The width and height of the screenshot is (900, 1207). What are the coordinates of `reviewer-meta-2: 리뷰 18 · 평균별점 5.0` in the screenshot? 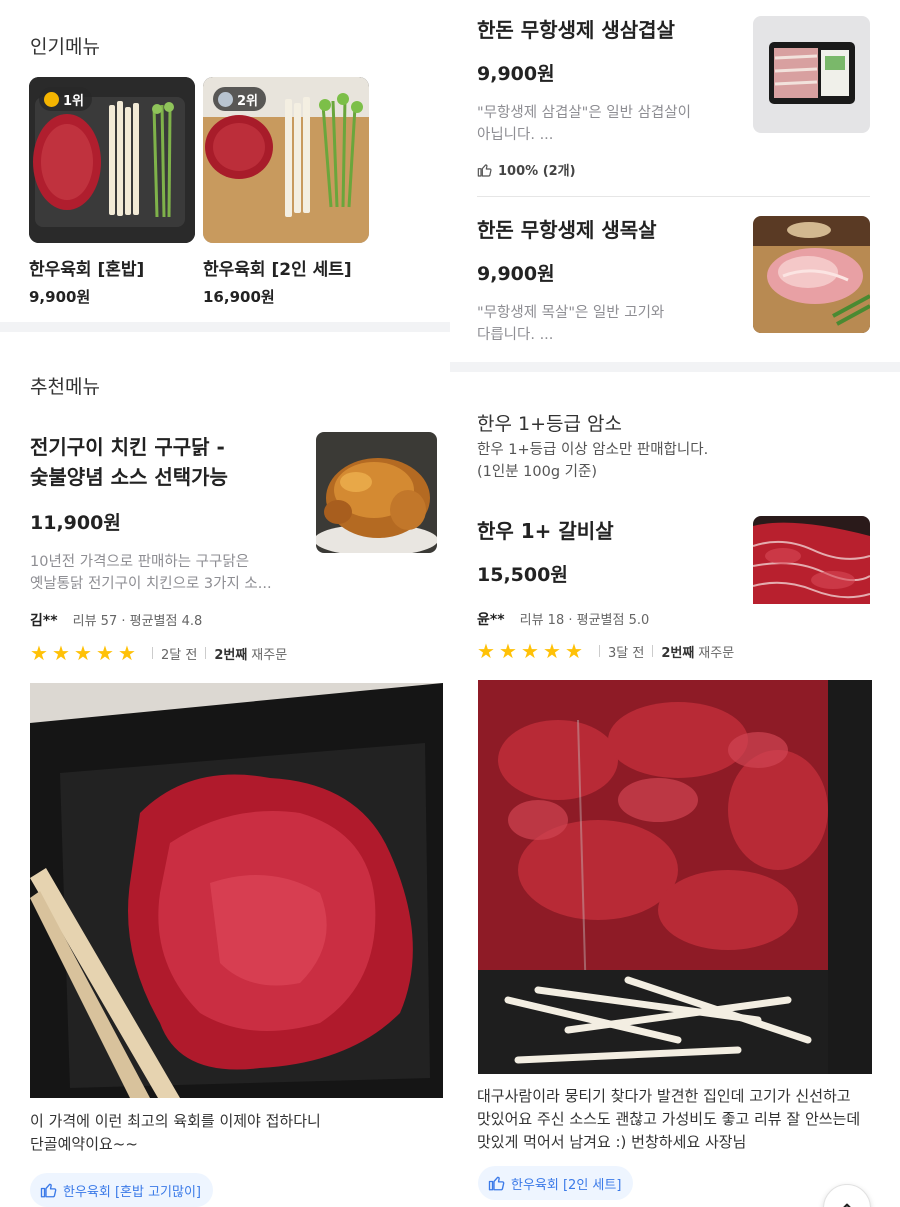 It's located at (584, 620).